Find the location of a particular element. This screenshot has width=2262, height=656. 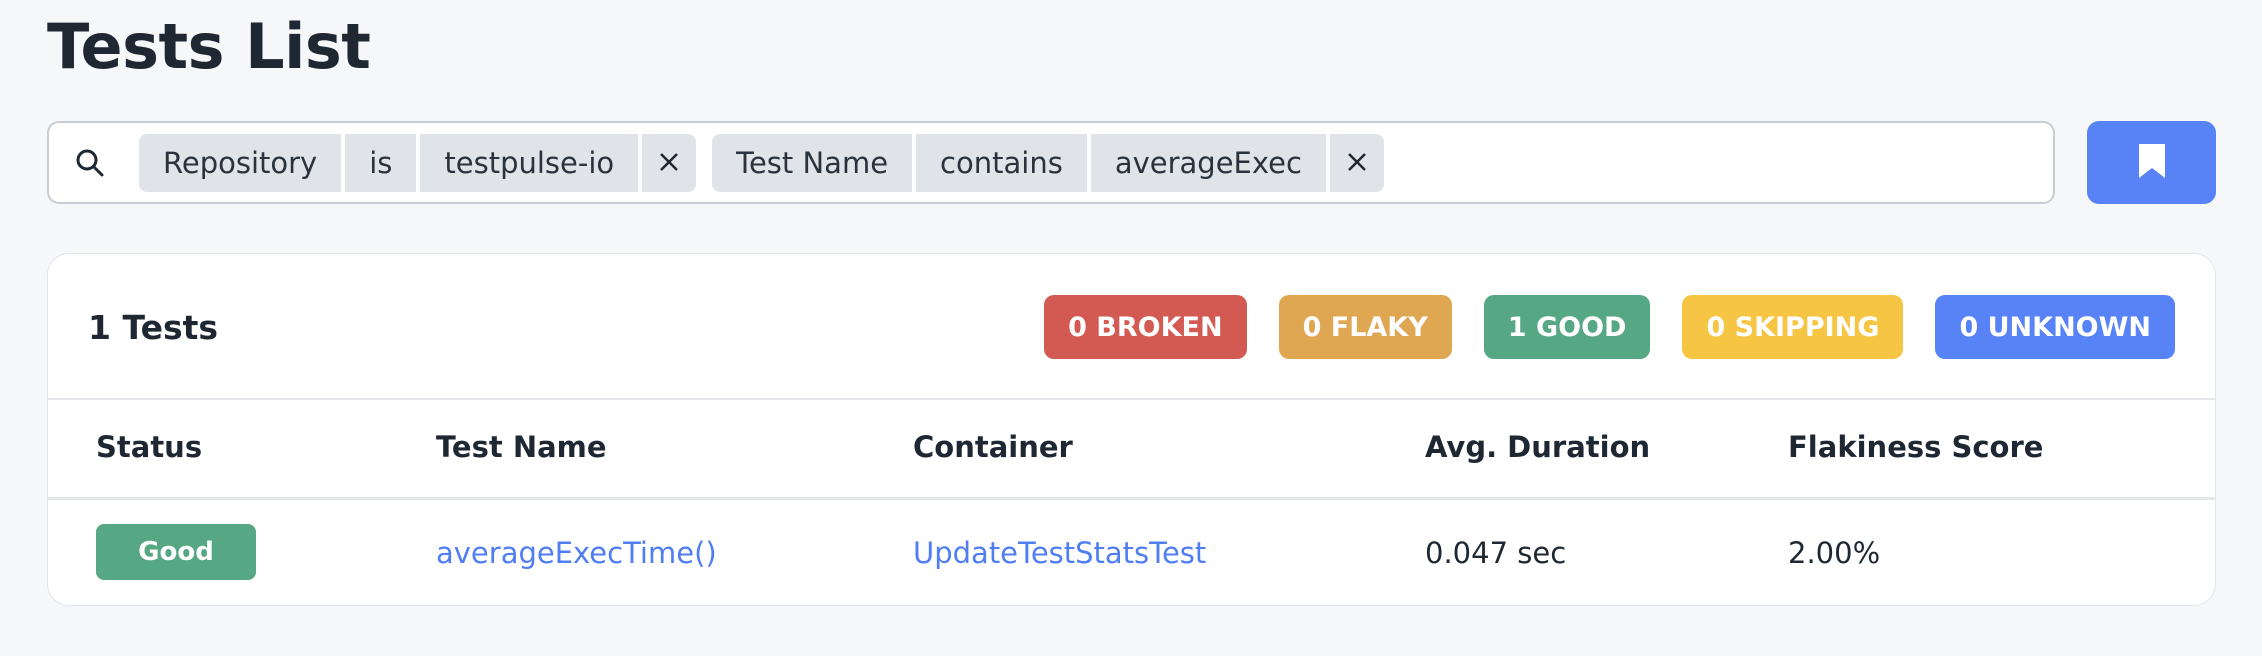

filter-test-name: Test Name contains averageExec is located at coordinates (1048, 162).